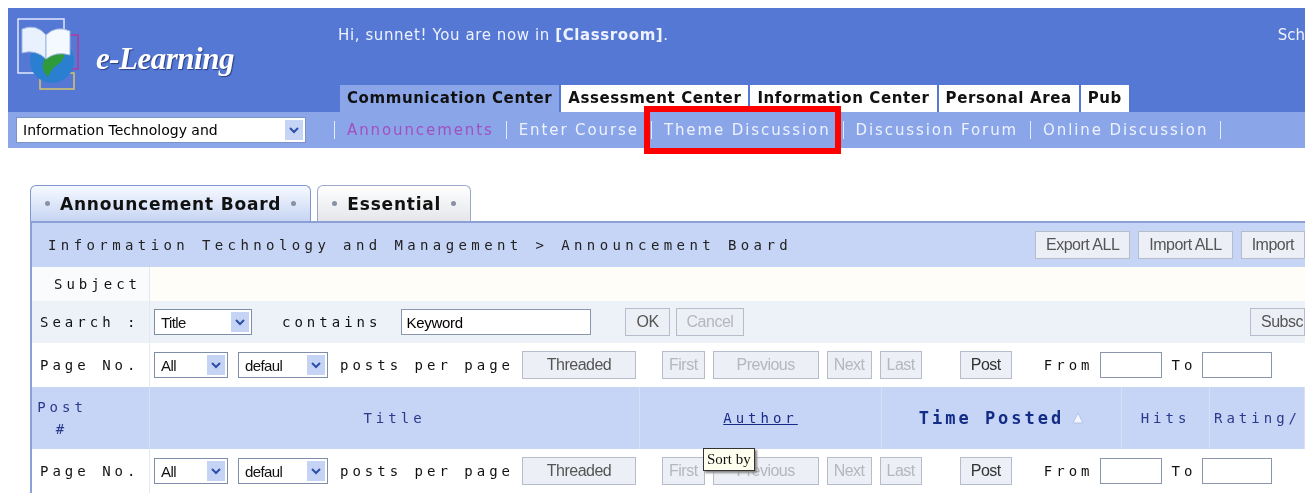  Describe the element at coordinates (171, 203) in the screenshot. I see `board-tab: Announcement Board` at that location.